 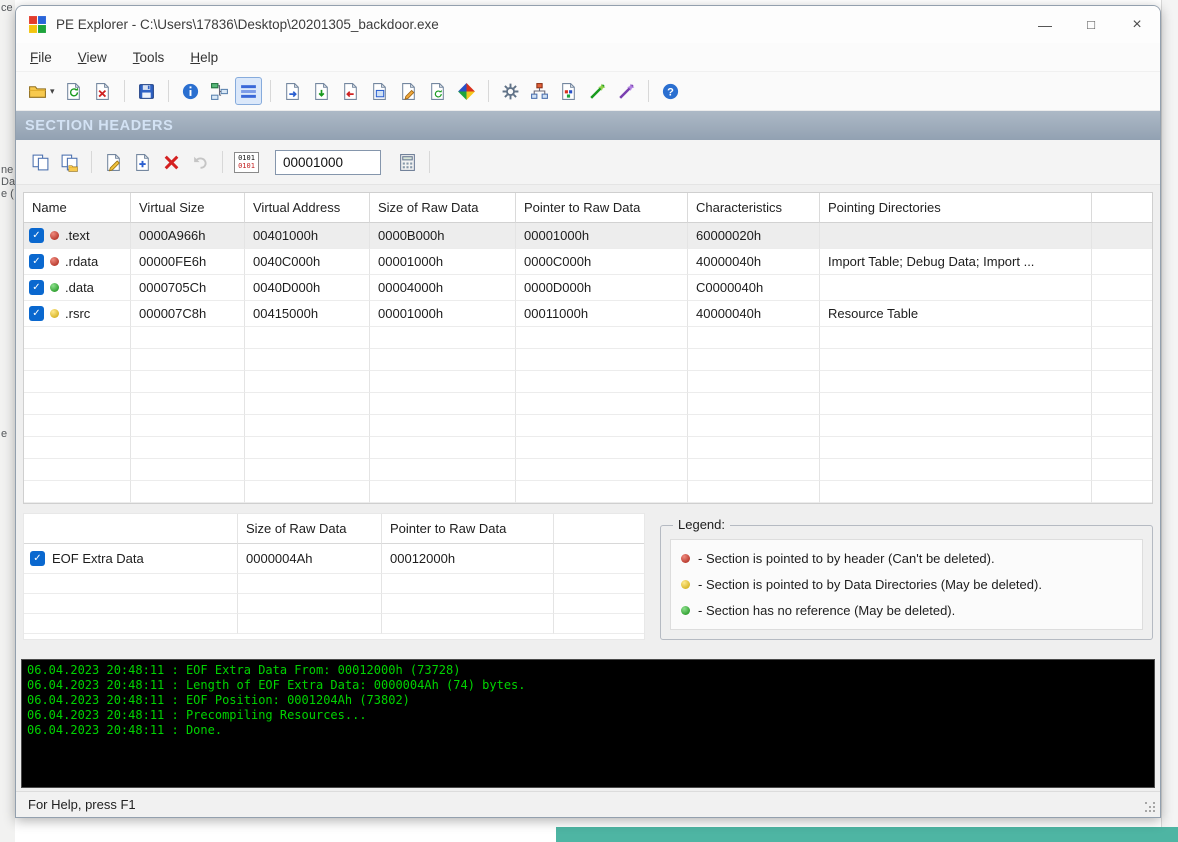 What do you see at coordinates (124, 91) in the screenshot?
I see `toolbar-separator` at bounding box center [124, 91].